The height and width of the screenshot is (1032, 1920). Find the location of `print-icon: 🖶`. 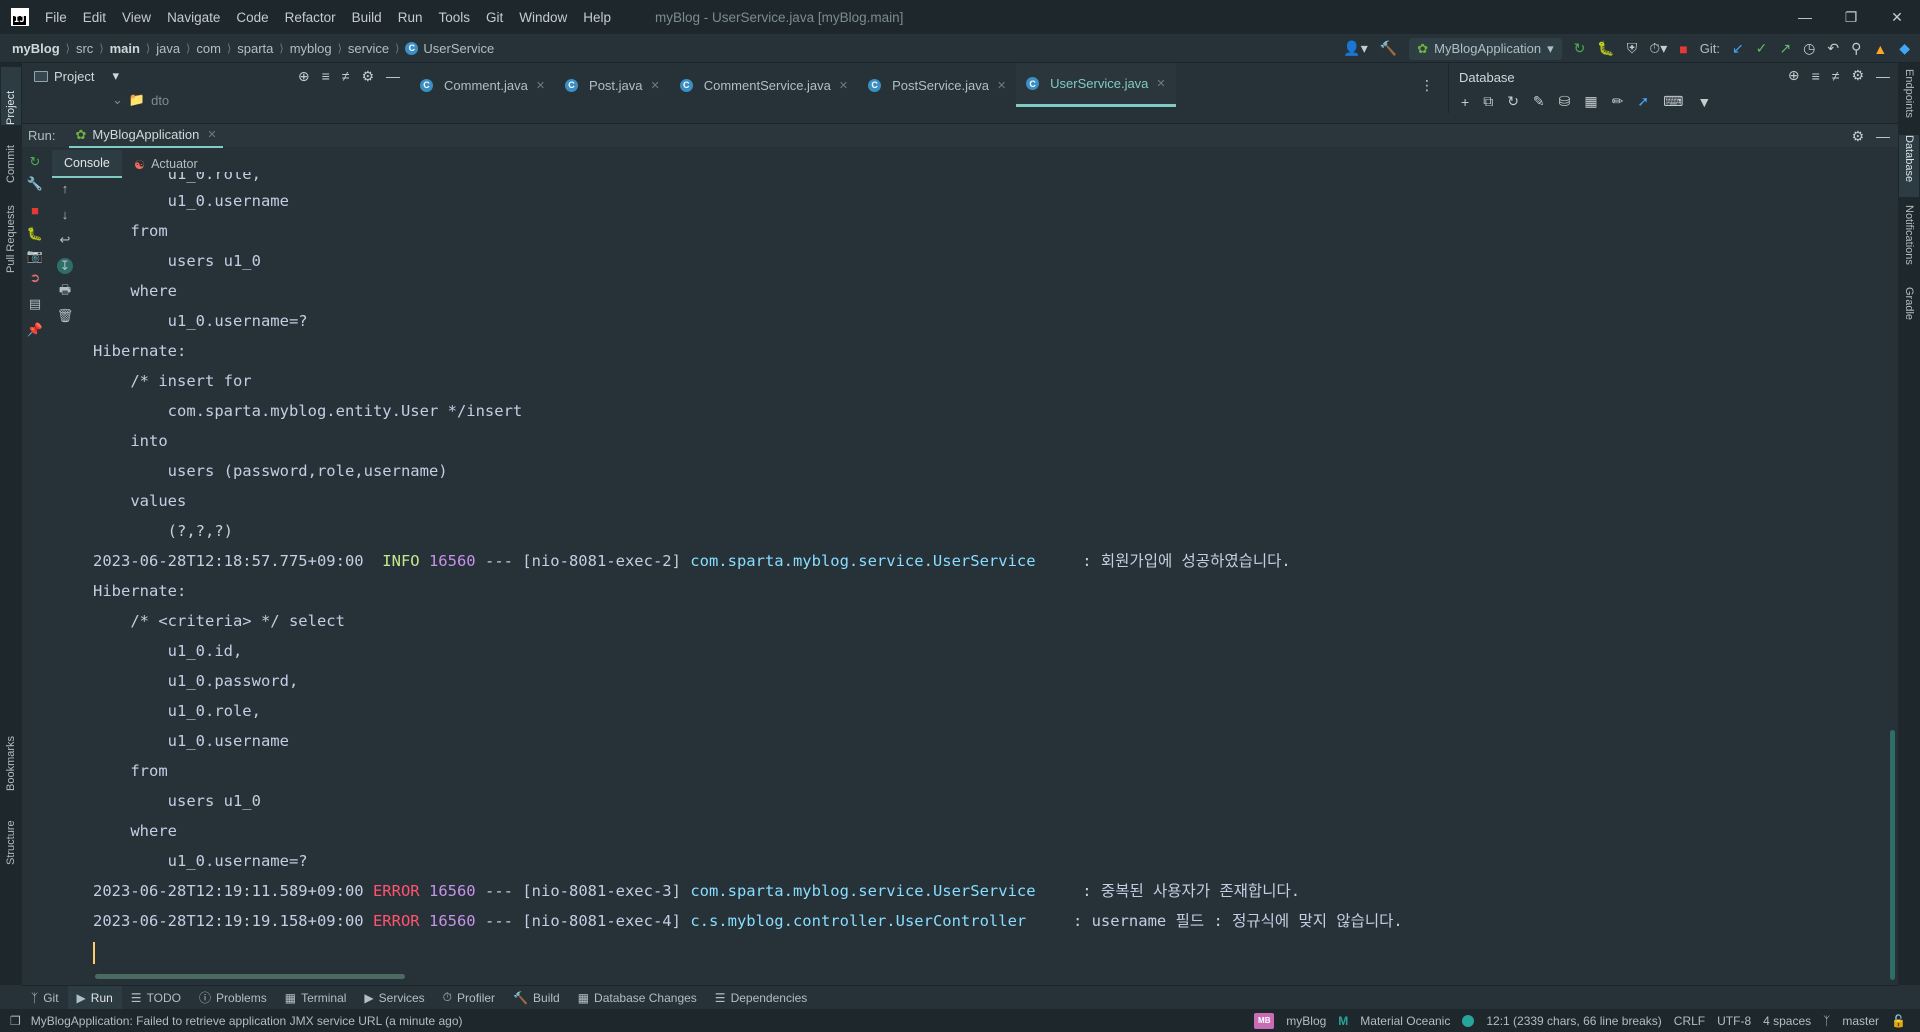

print-icon: 🖶 is located at coordinates (65, 291).